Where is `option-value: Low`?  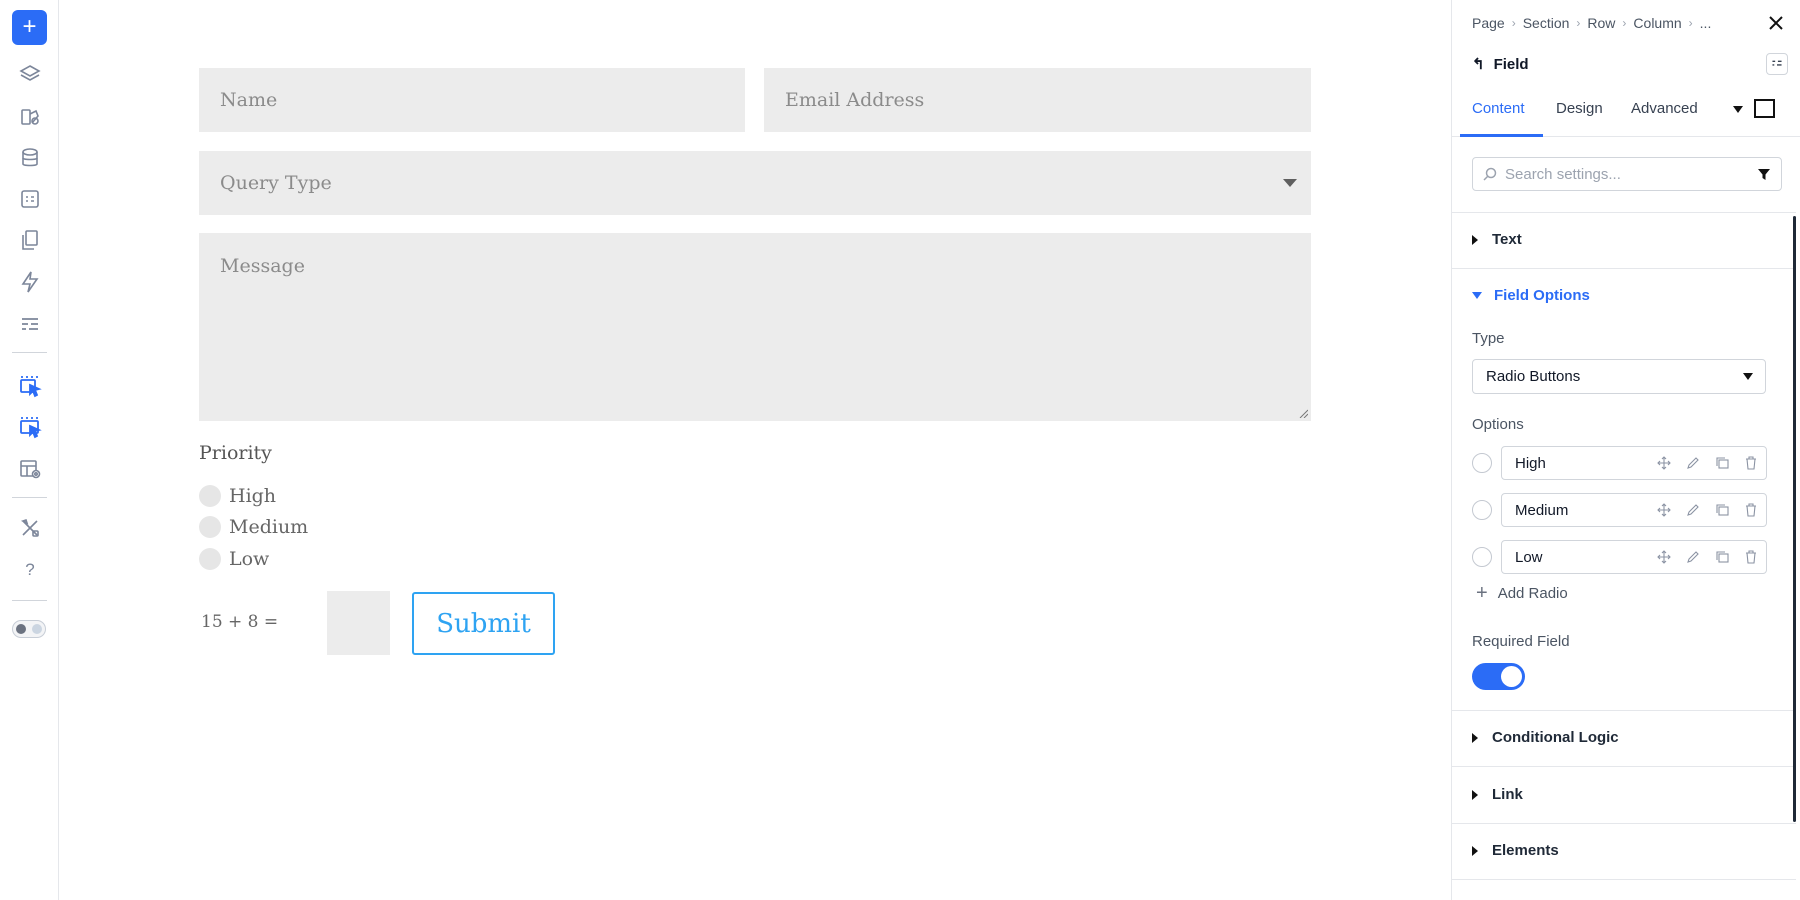 option-value: Low is located at coordinates (1529, 557).